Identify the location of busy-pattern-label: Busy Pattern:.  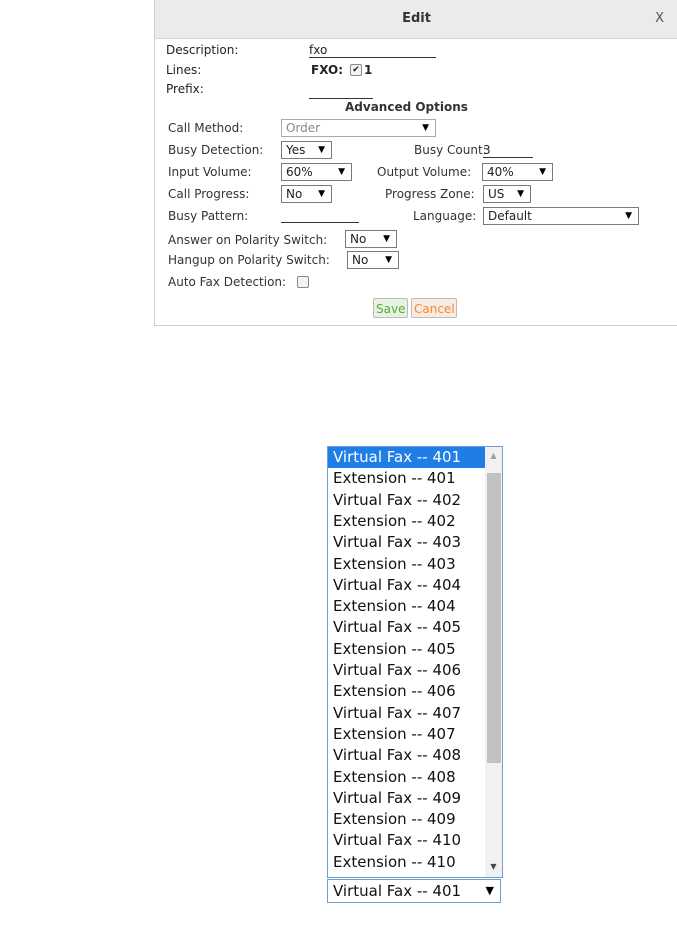
(208, 216).